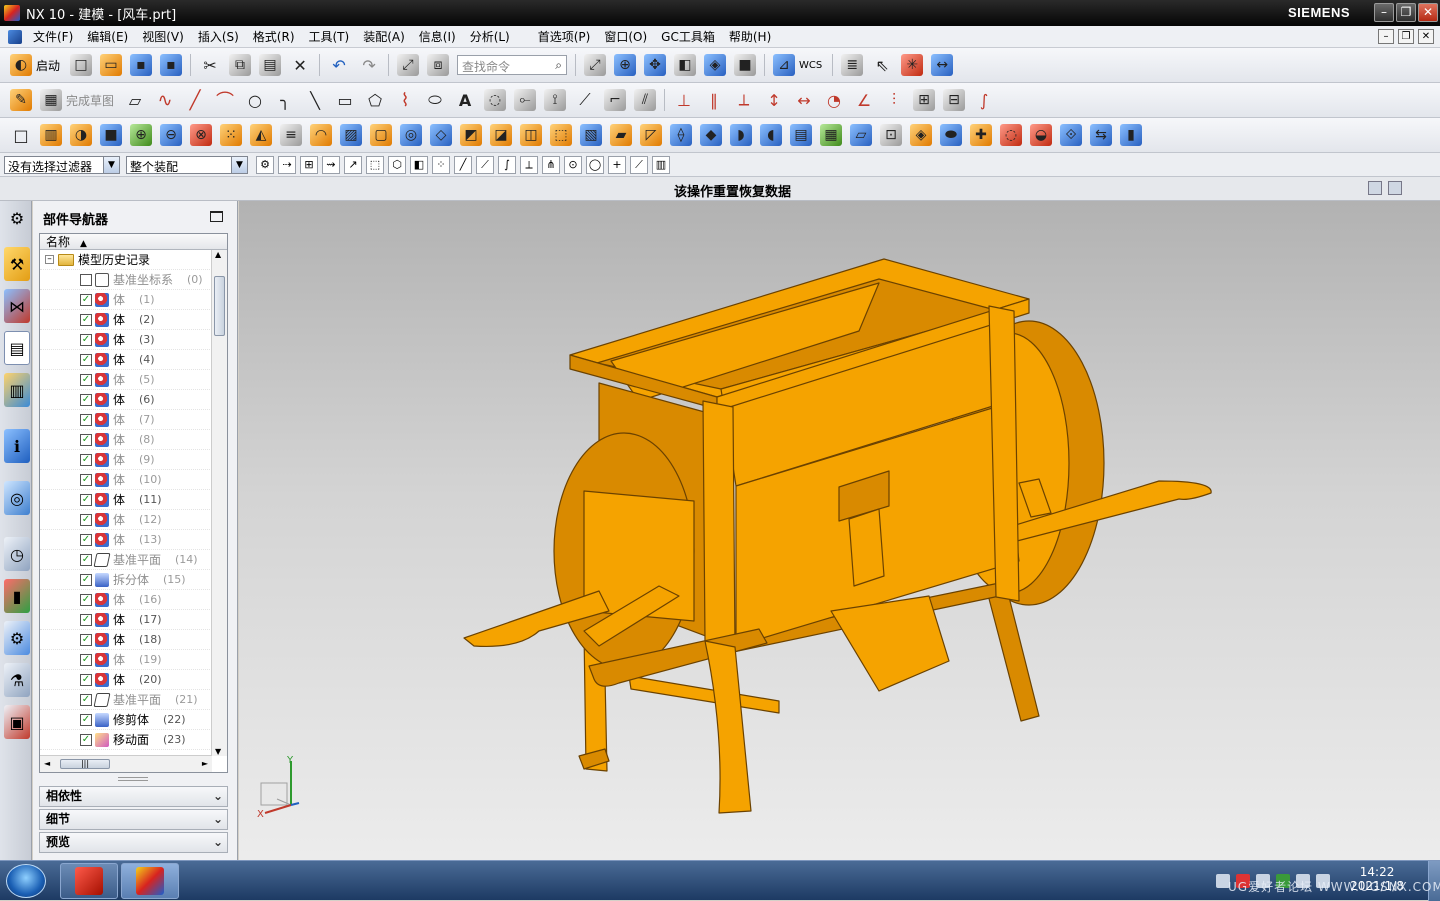 The height and width of the screenshot is (901, 1440). I want to click on model-history-node: – 模型历史记录, so click(125, 260).